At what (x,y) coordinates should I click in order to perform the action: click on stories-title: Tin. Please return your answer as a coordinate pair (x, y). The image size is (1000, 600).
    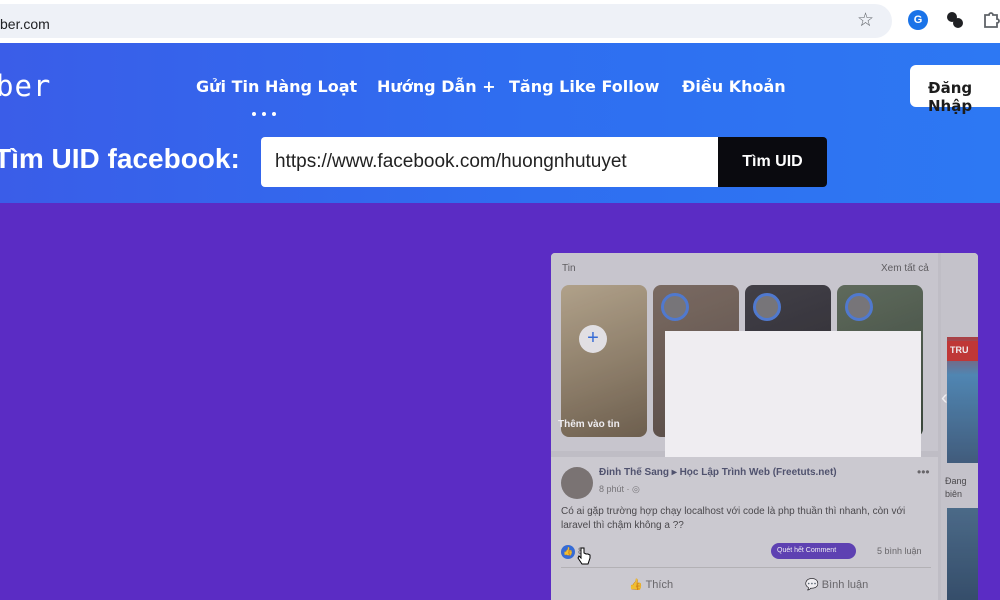
    Looking at the image, I should click on (569, 268).